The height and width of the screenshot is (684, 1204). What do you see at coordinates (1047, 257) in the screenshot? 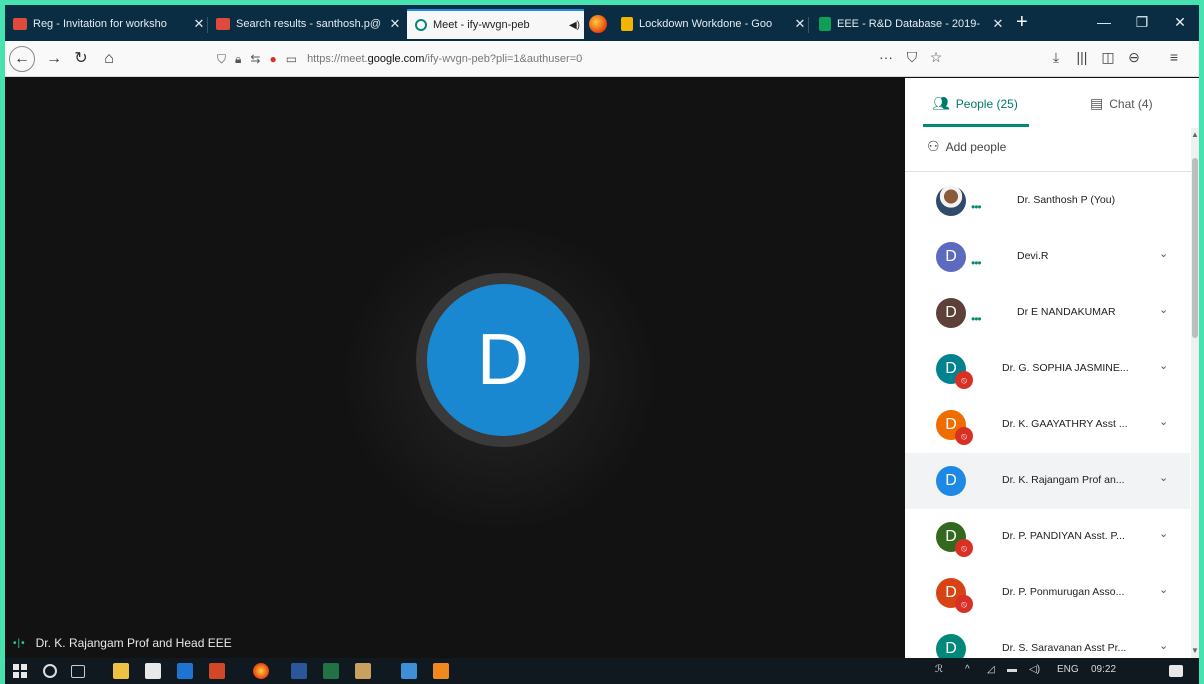
I see `participant-row: D ••• Devi.R ⌄` at bounding box center [1047, 257].